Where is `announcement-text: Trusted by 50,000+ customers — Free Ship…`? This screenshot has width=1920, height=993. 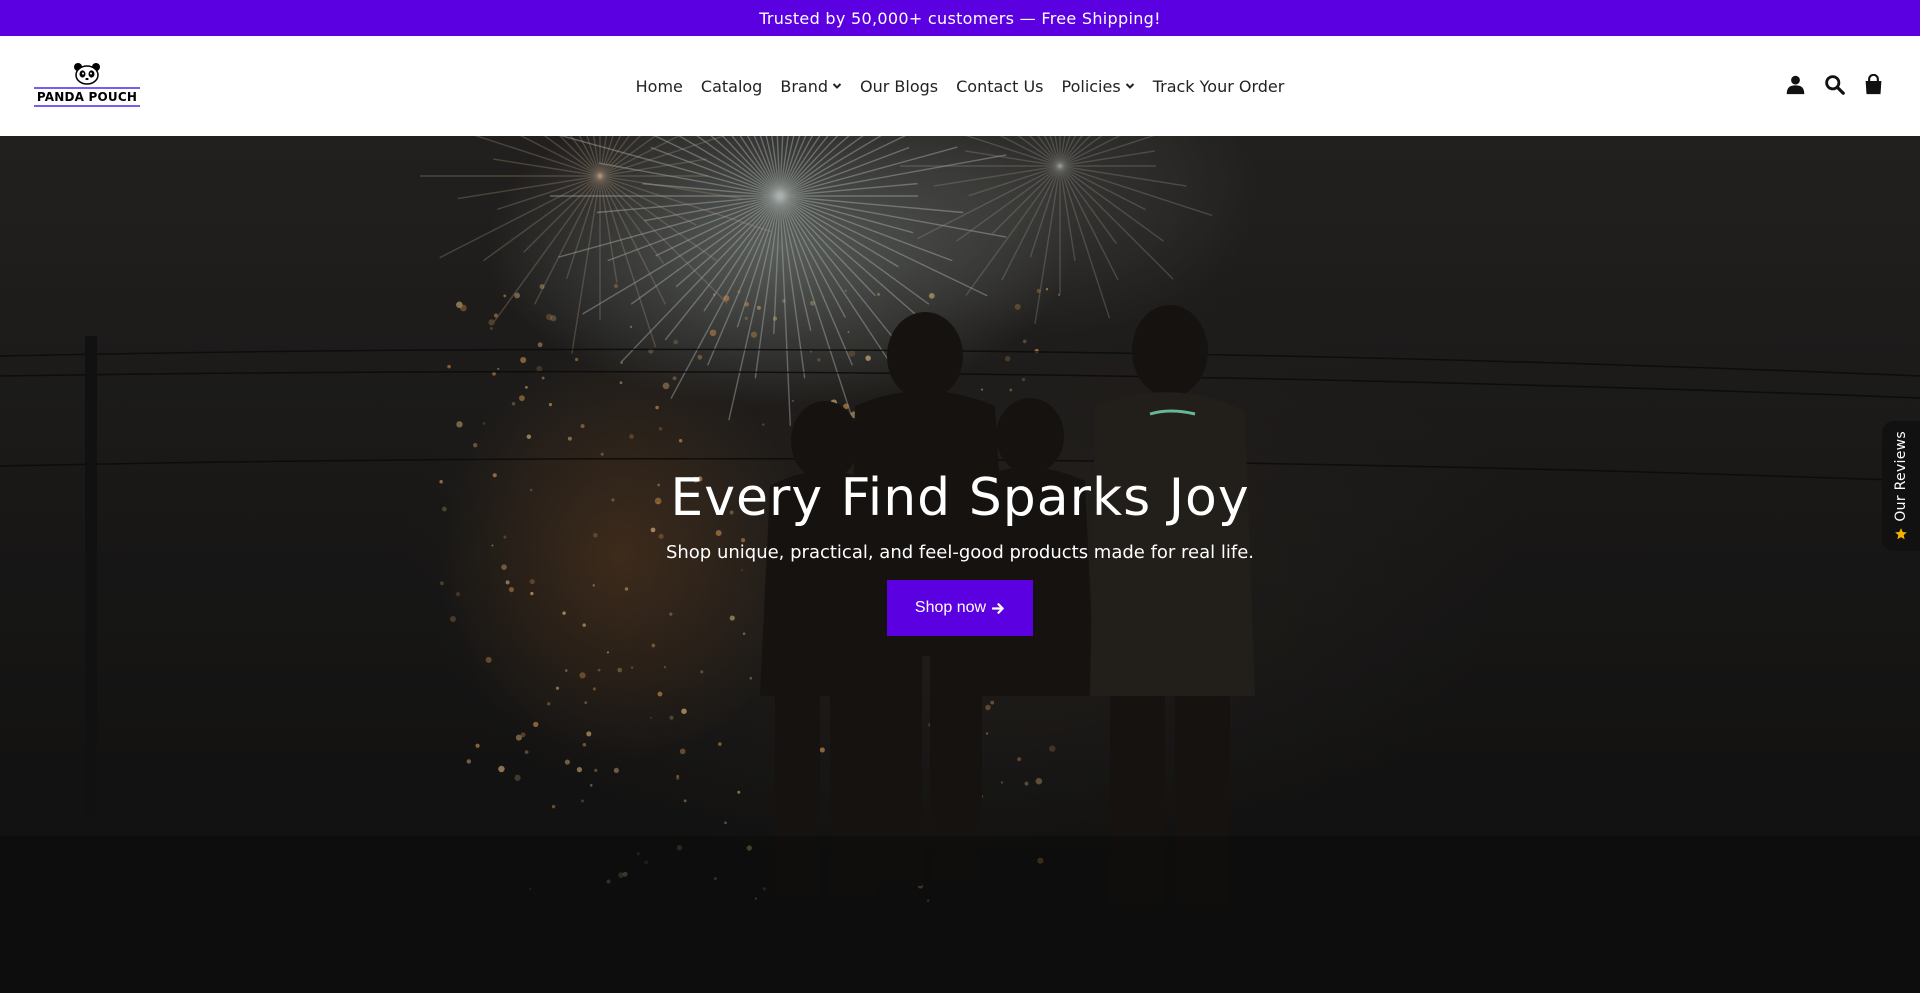
announcement-text: Trusted by 50,000+ customers — Free Ship… is located at coordinates (960, 18).